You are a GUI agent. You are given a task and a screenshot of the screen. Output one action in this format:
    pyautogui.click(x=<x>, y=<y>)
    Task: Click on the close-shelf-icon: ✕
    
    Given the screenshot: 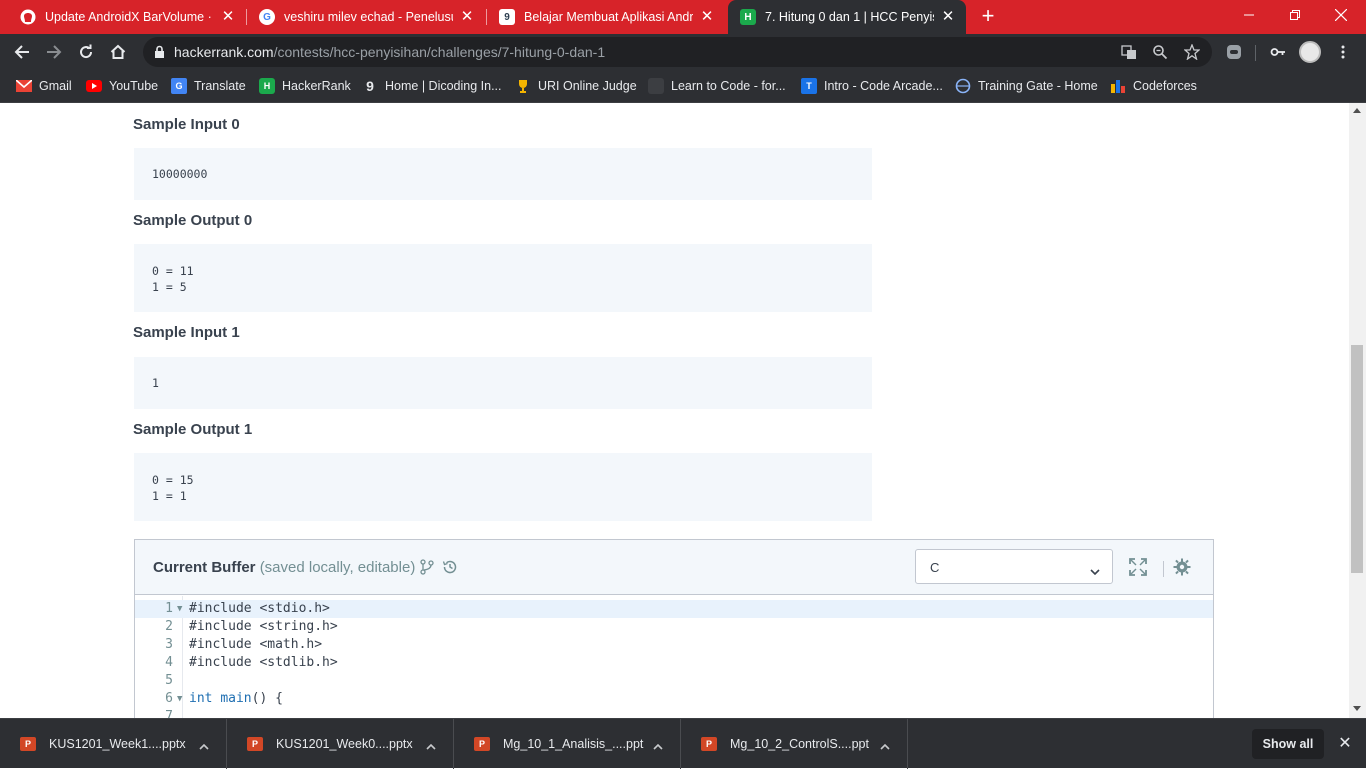 What is the action you would take?
    pyautogui.click(x=1345, y=744)
    